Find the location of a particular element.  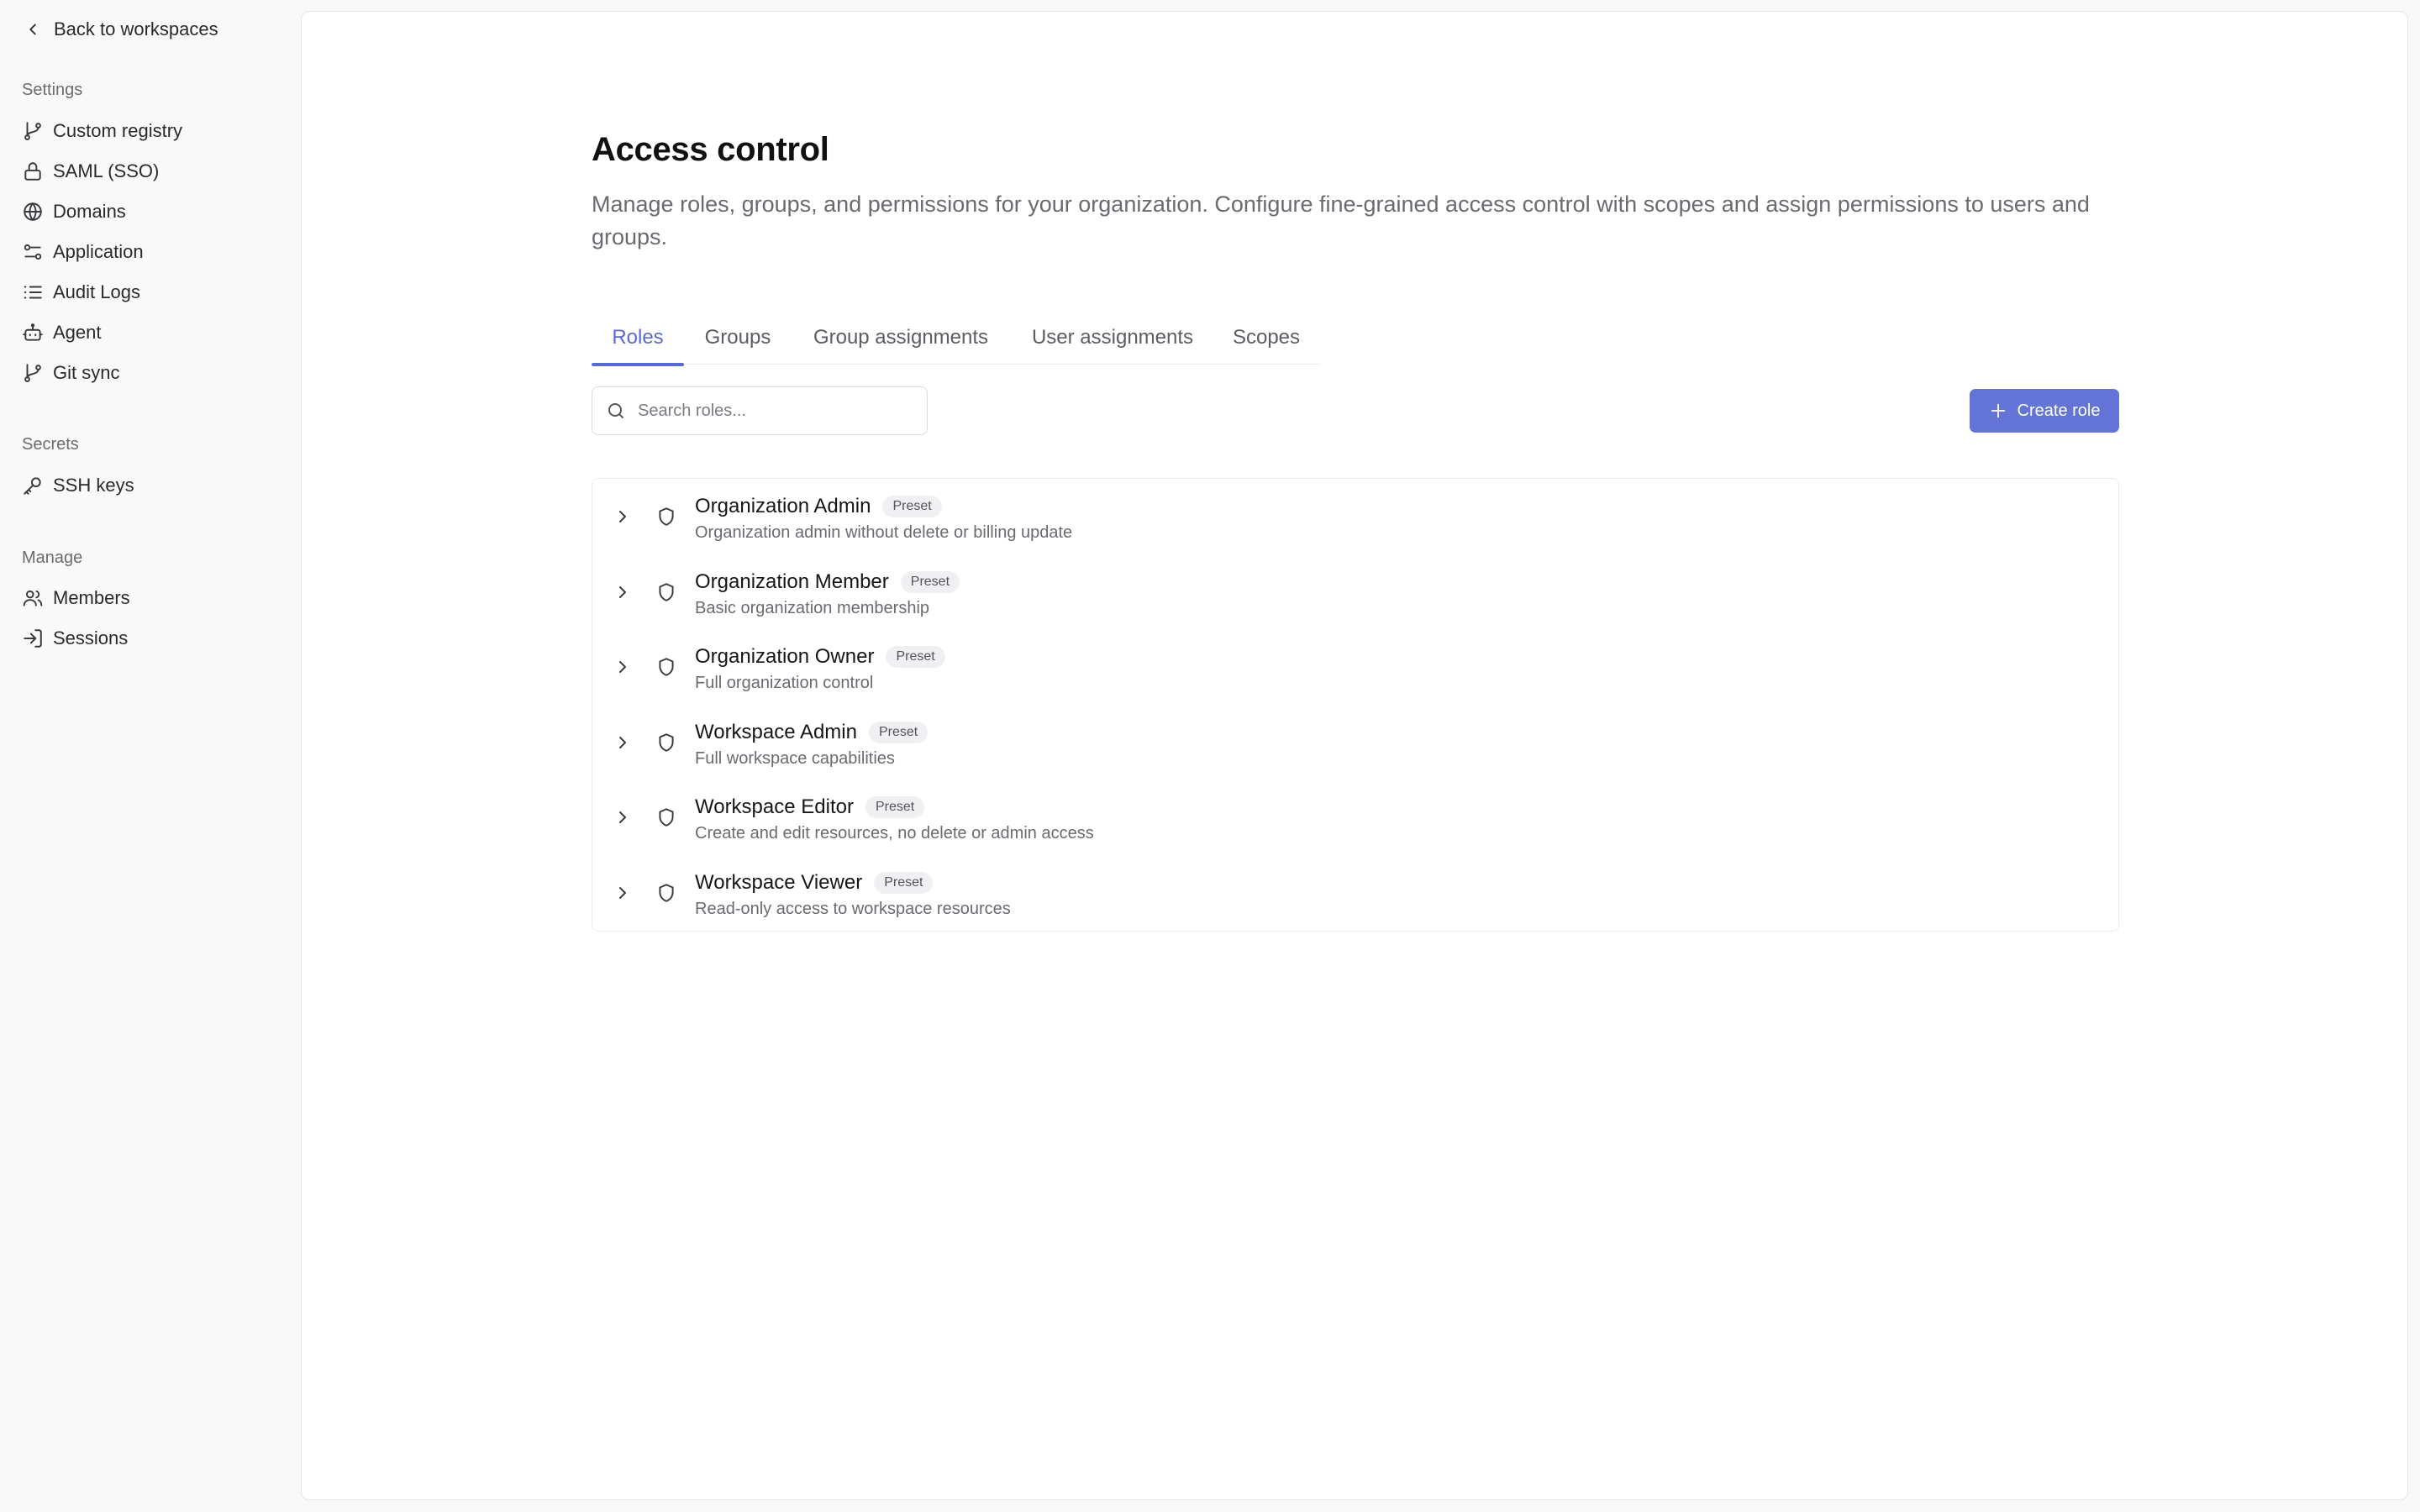

create-role-label: Create role is located at coordinates (2059, 410).